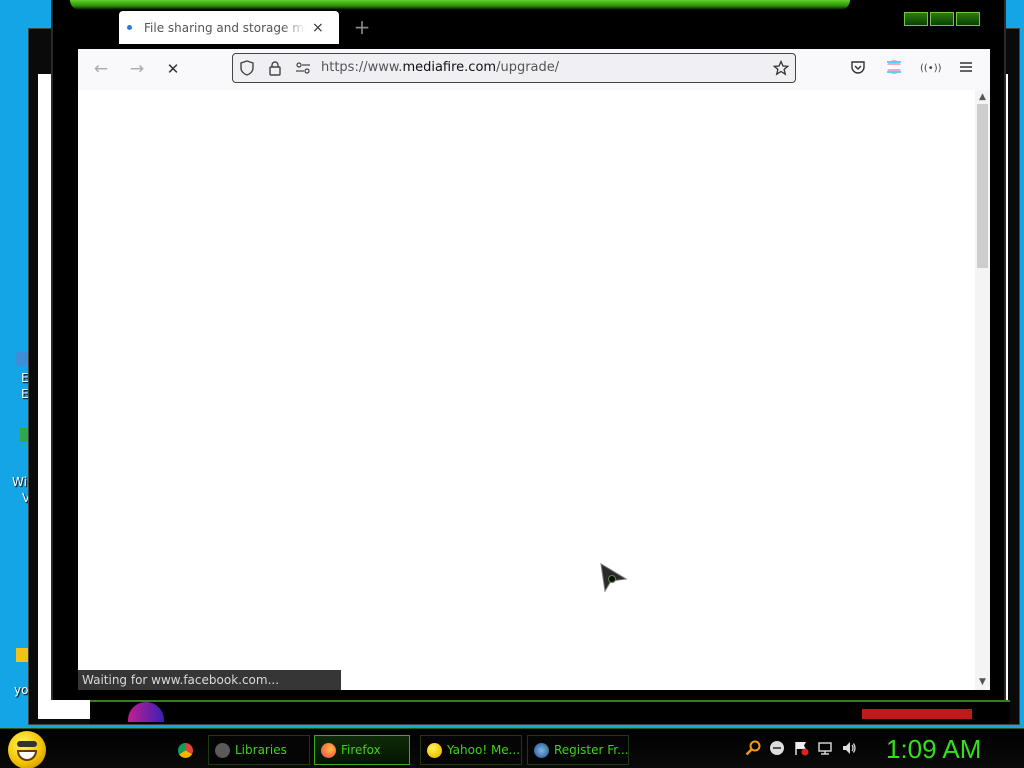 The width and height of the screenshot is (1024, 768). I want to click on menu-icon, so click(966, 69).